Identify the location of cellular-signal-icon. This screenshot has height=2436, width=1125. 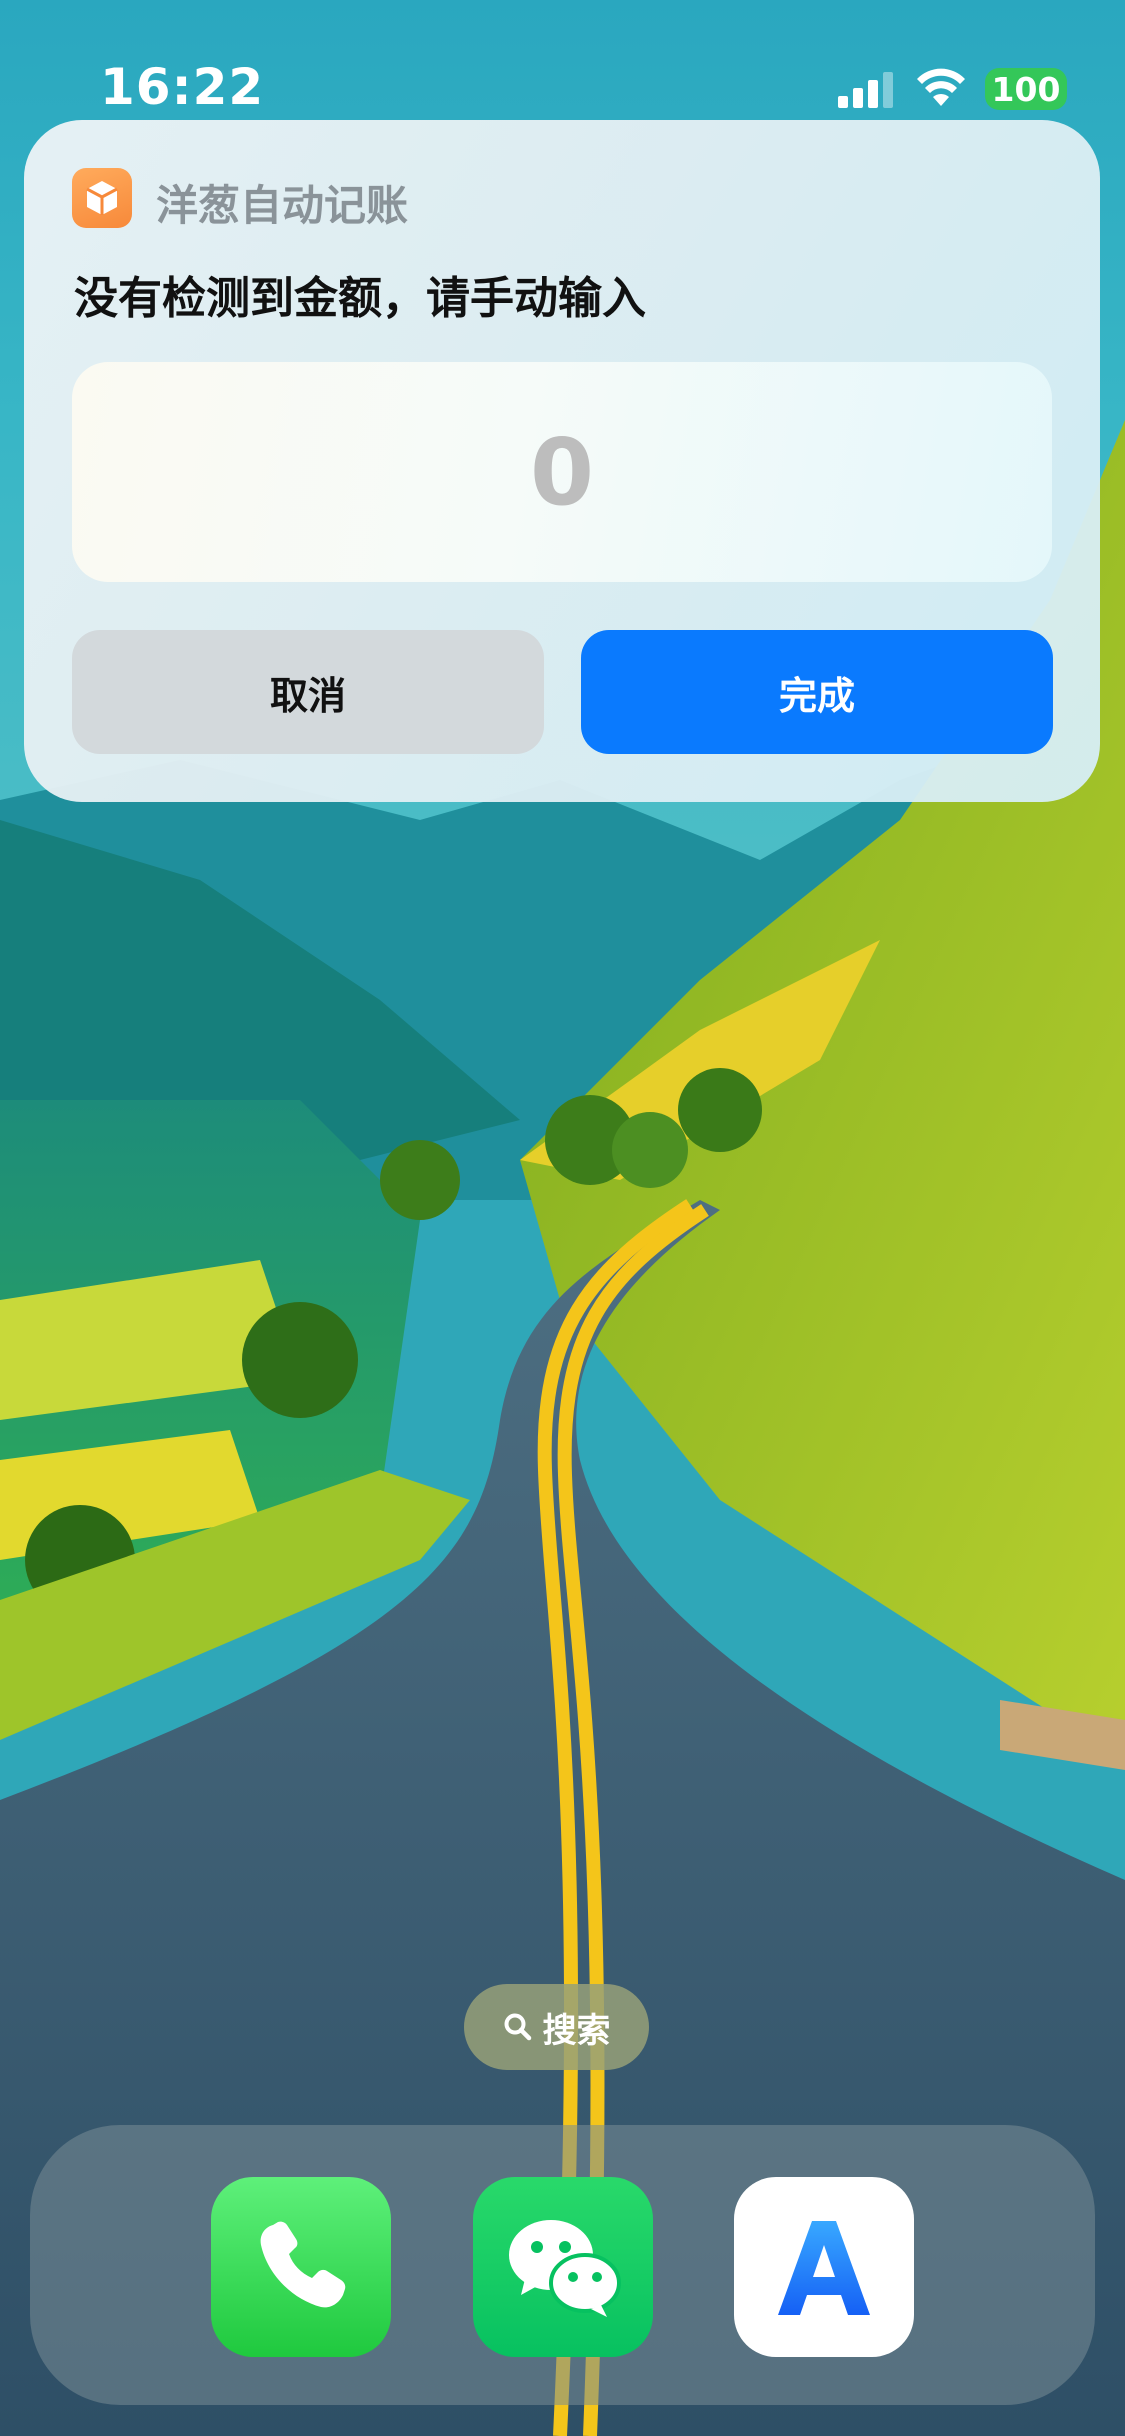
(865, 90).